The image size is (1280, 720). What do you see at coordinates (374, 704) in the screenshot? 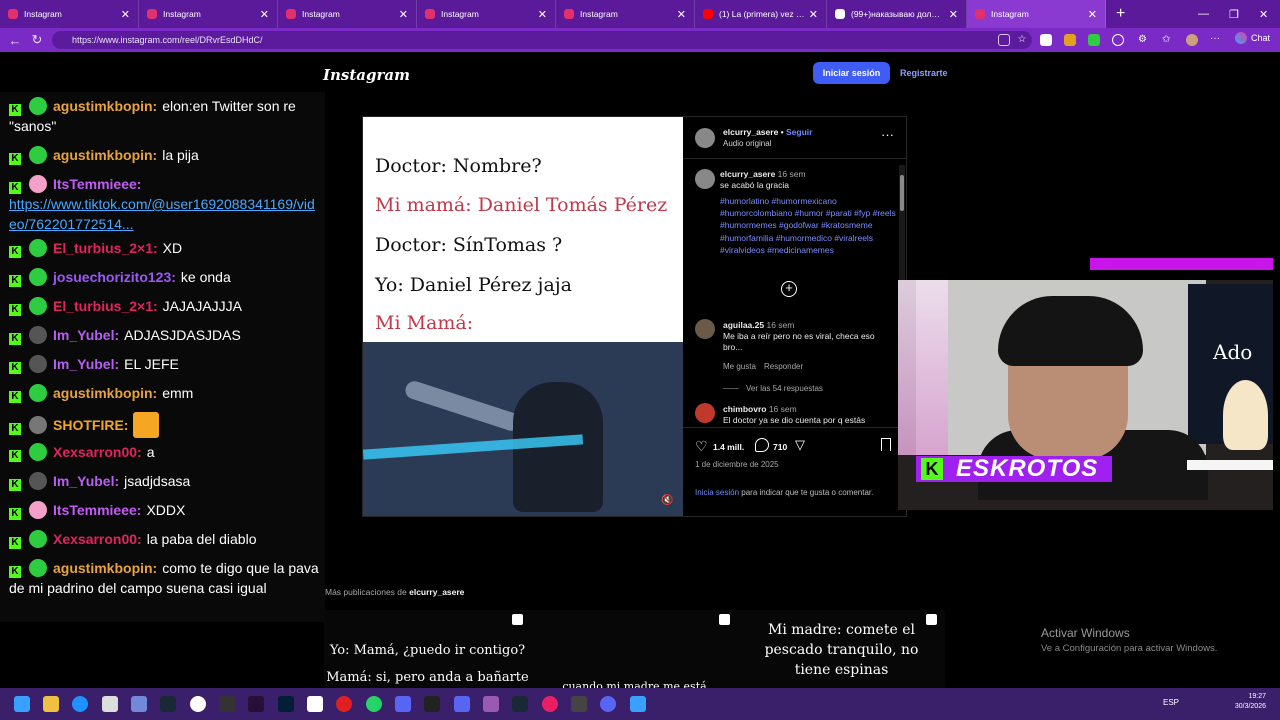
I see `whatsapp-icon` at bounding box center [374, 704].